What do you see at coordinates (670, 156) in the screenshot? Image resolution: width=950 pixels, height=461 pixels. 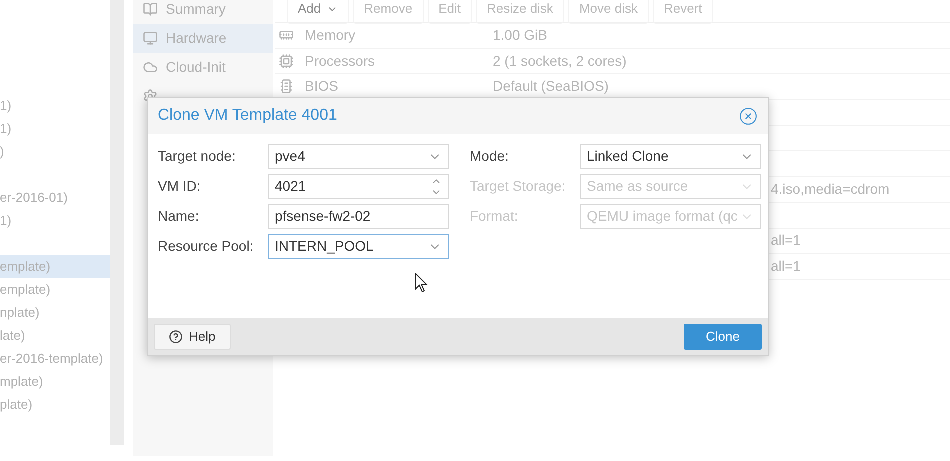 I see `input-field: Linked Clone` at bounding box center [670, 156].